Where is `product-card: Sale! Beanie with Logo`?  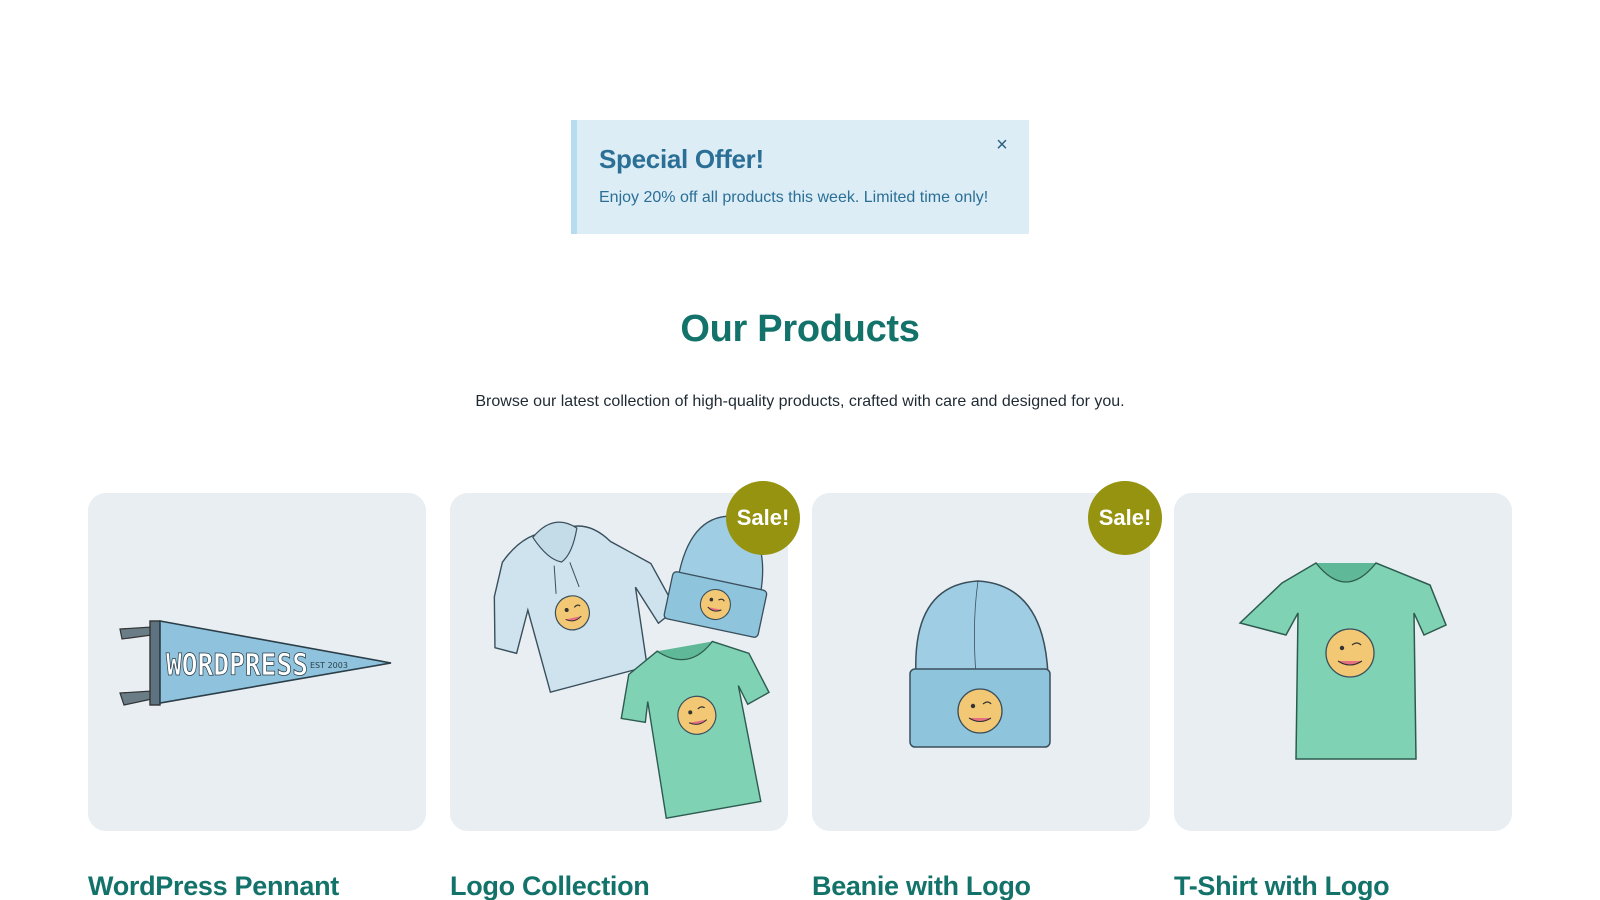 product-card: Sale! Beanie with Logo is located at coordinates (987, 690).